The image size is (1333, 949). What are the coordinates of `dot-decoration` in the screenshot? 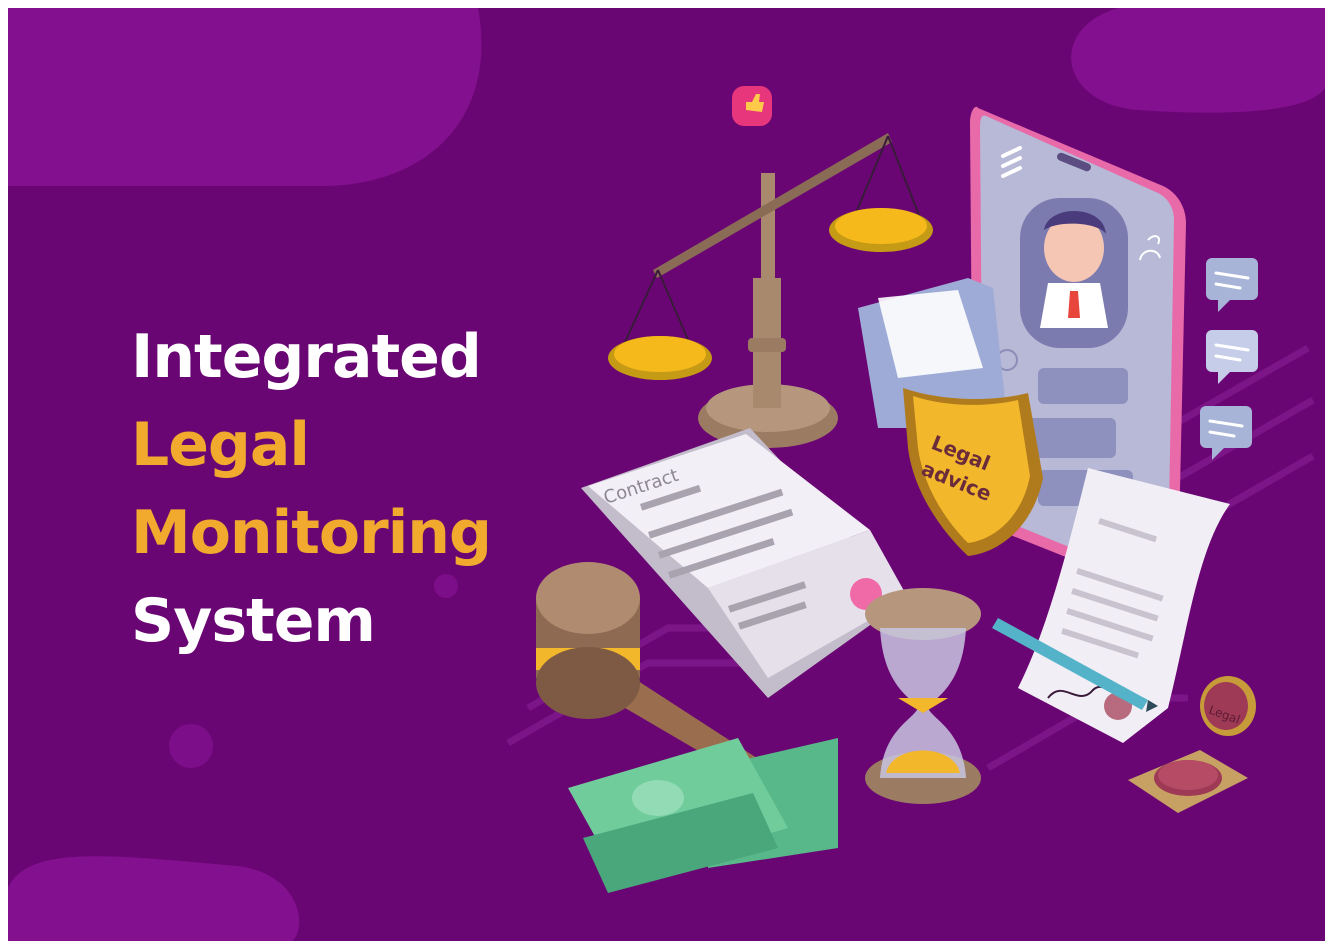 It's located at (191, 746).